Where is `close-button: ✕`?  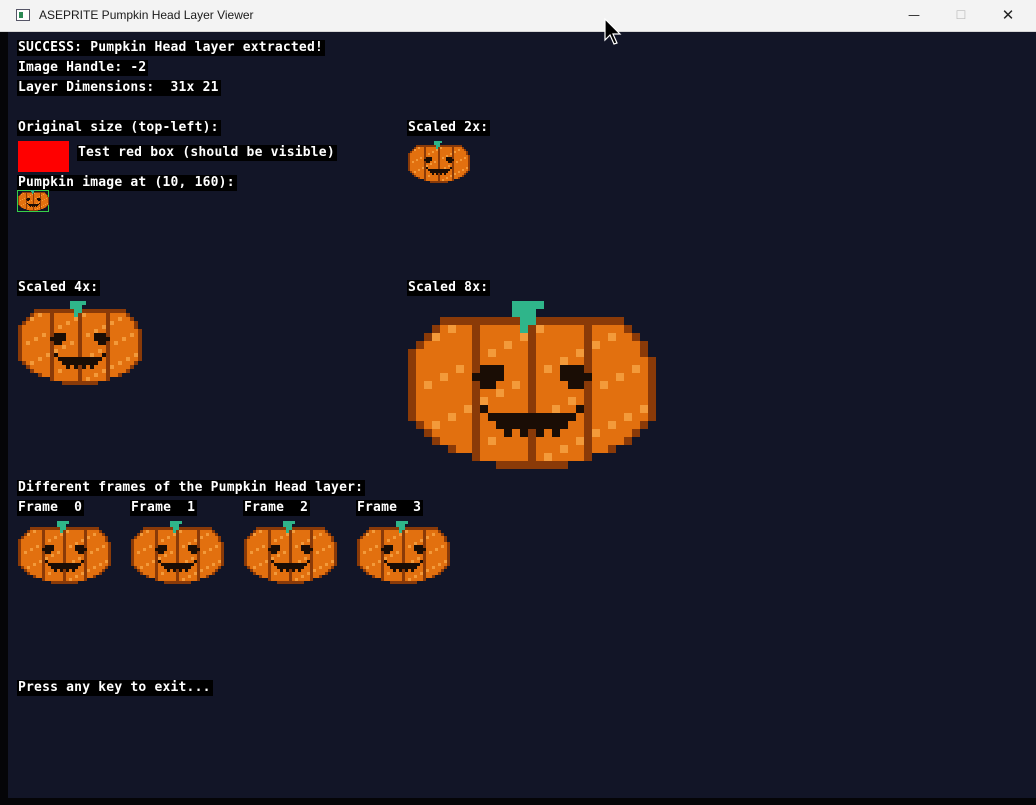
close-button: ✕ is located at coordinates (1008, 15).